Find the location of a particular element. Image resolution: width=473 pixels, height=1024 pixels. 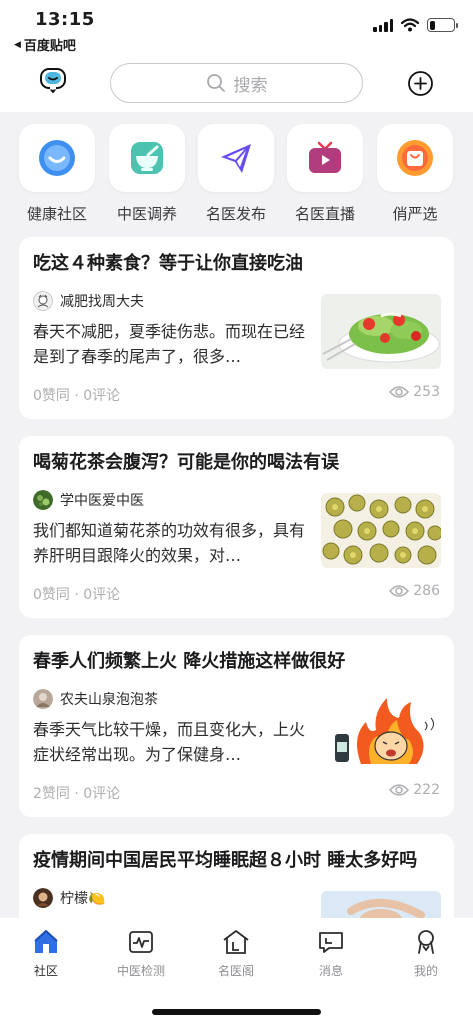

status-time: 13:15 is located at coordinates (65, 19).